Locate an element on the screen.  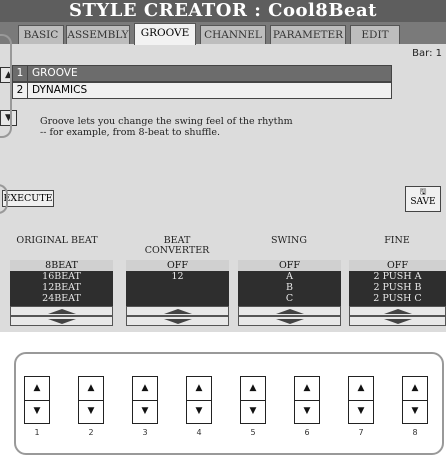
panel-button-number: 6 is located at coordinates (307, 432).